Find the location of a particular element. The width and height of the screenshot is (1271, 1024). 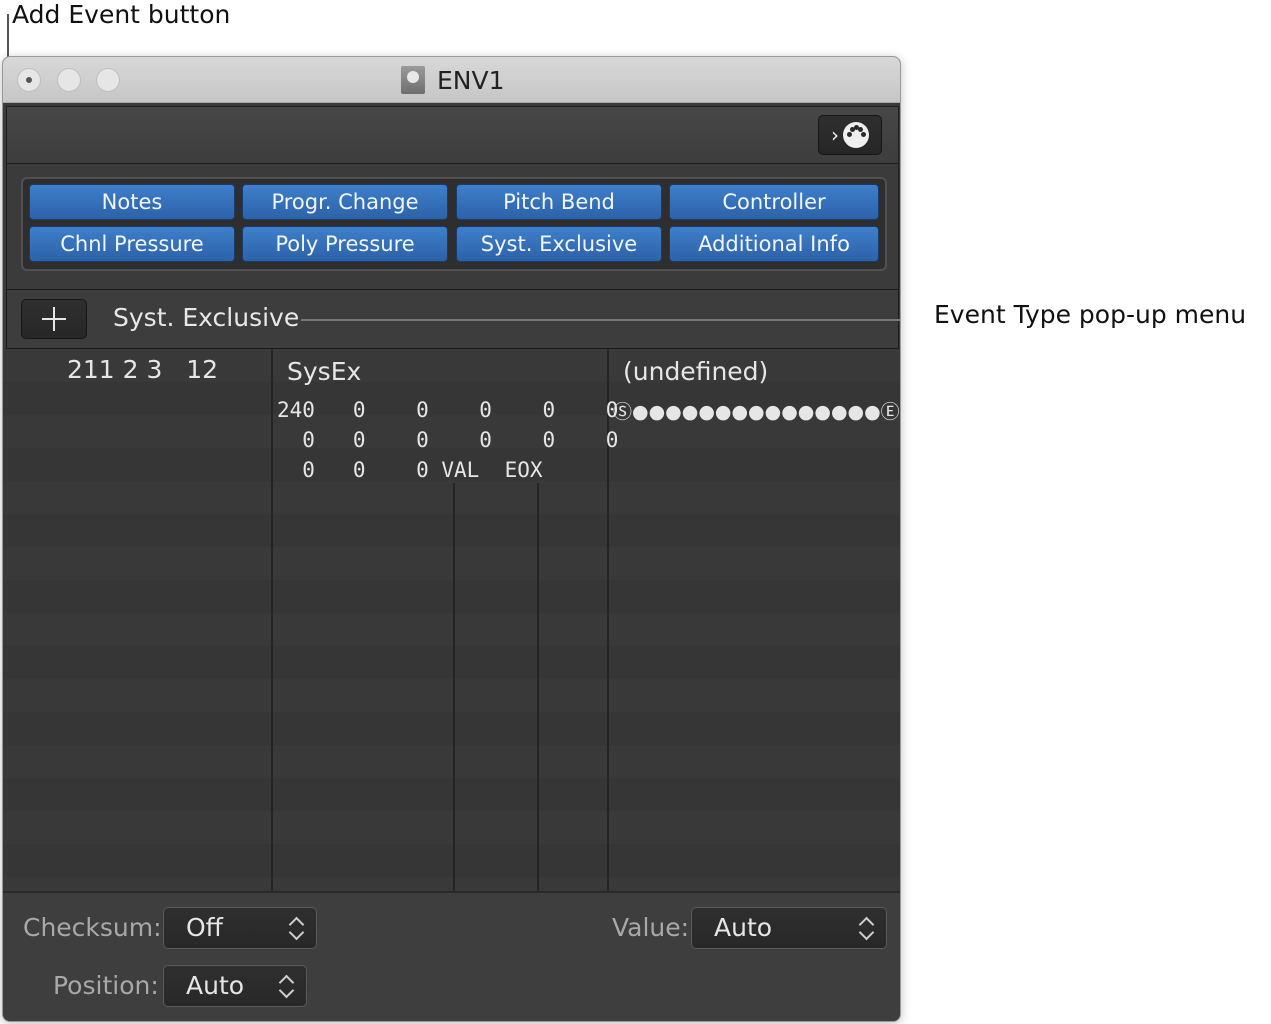

value-value: Auto is located at coordinates (743, 927).